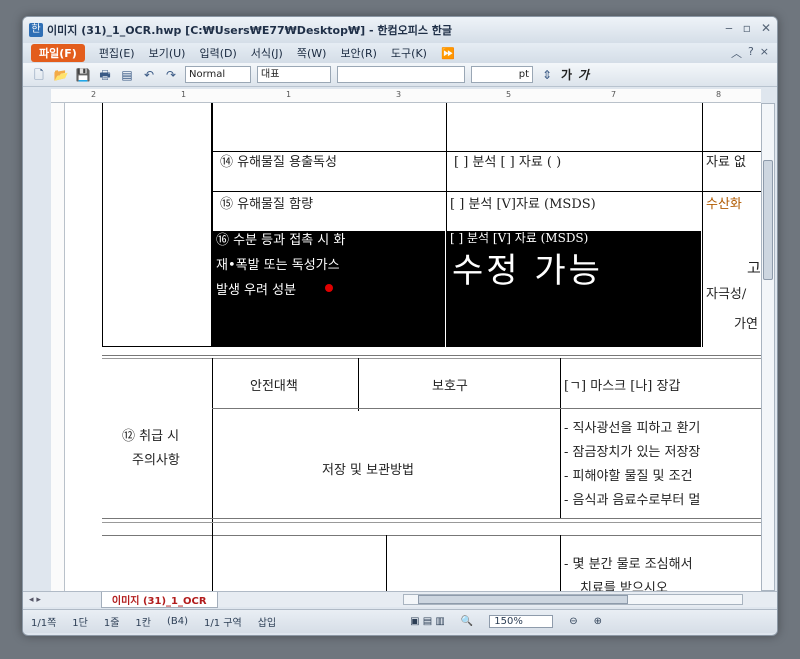  What do you see at coordinates (329, 288) in the screenshot?
I see `red-marker-icon` at bounding box center [329, 288].